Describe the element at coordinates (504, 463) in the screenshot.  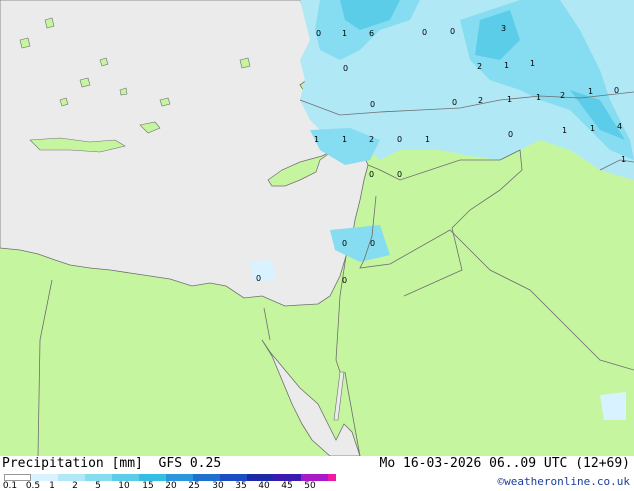
I see `validity-time: Mo 16-03-2026 06..09 UTC (12+69)` at that location.